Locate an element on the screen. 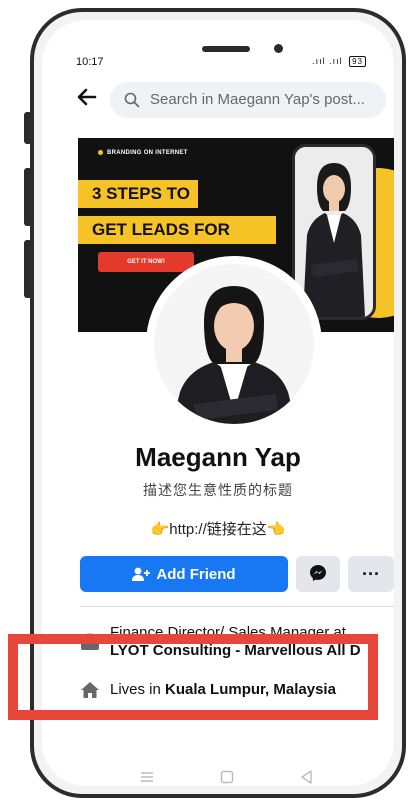  more-options-button: ··· is located at coordinates (371, 574).